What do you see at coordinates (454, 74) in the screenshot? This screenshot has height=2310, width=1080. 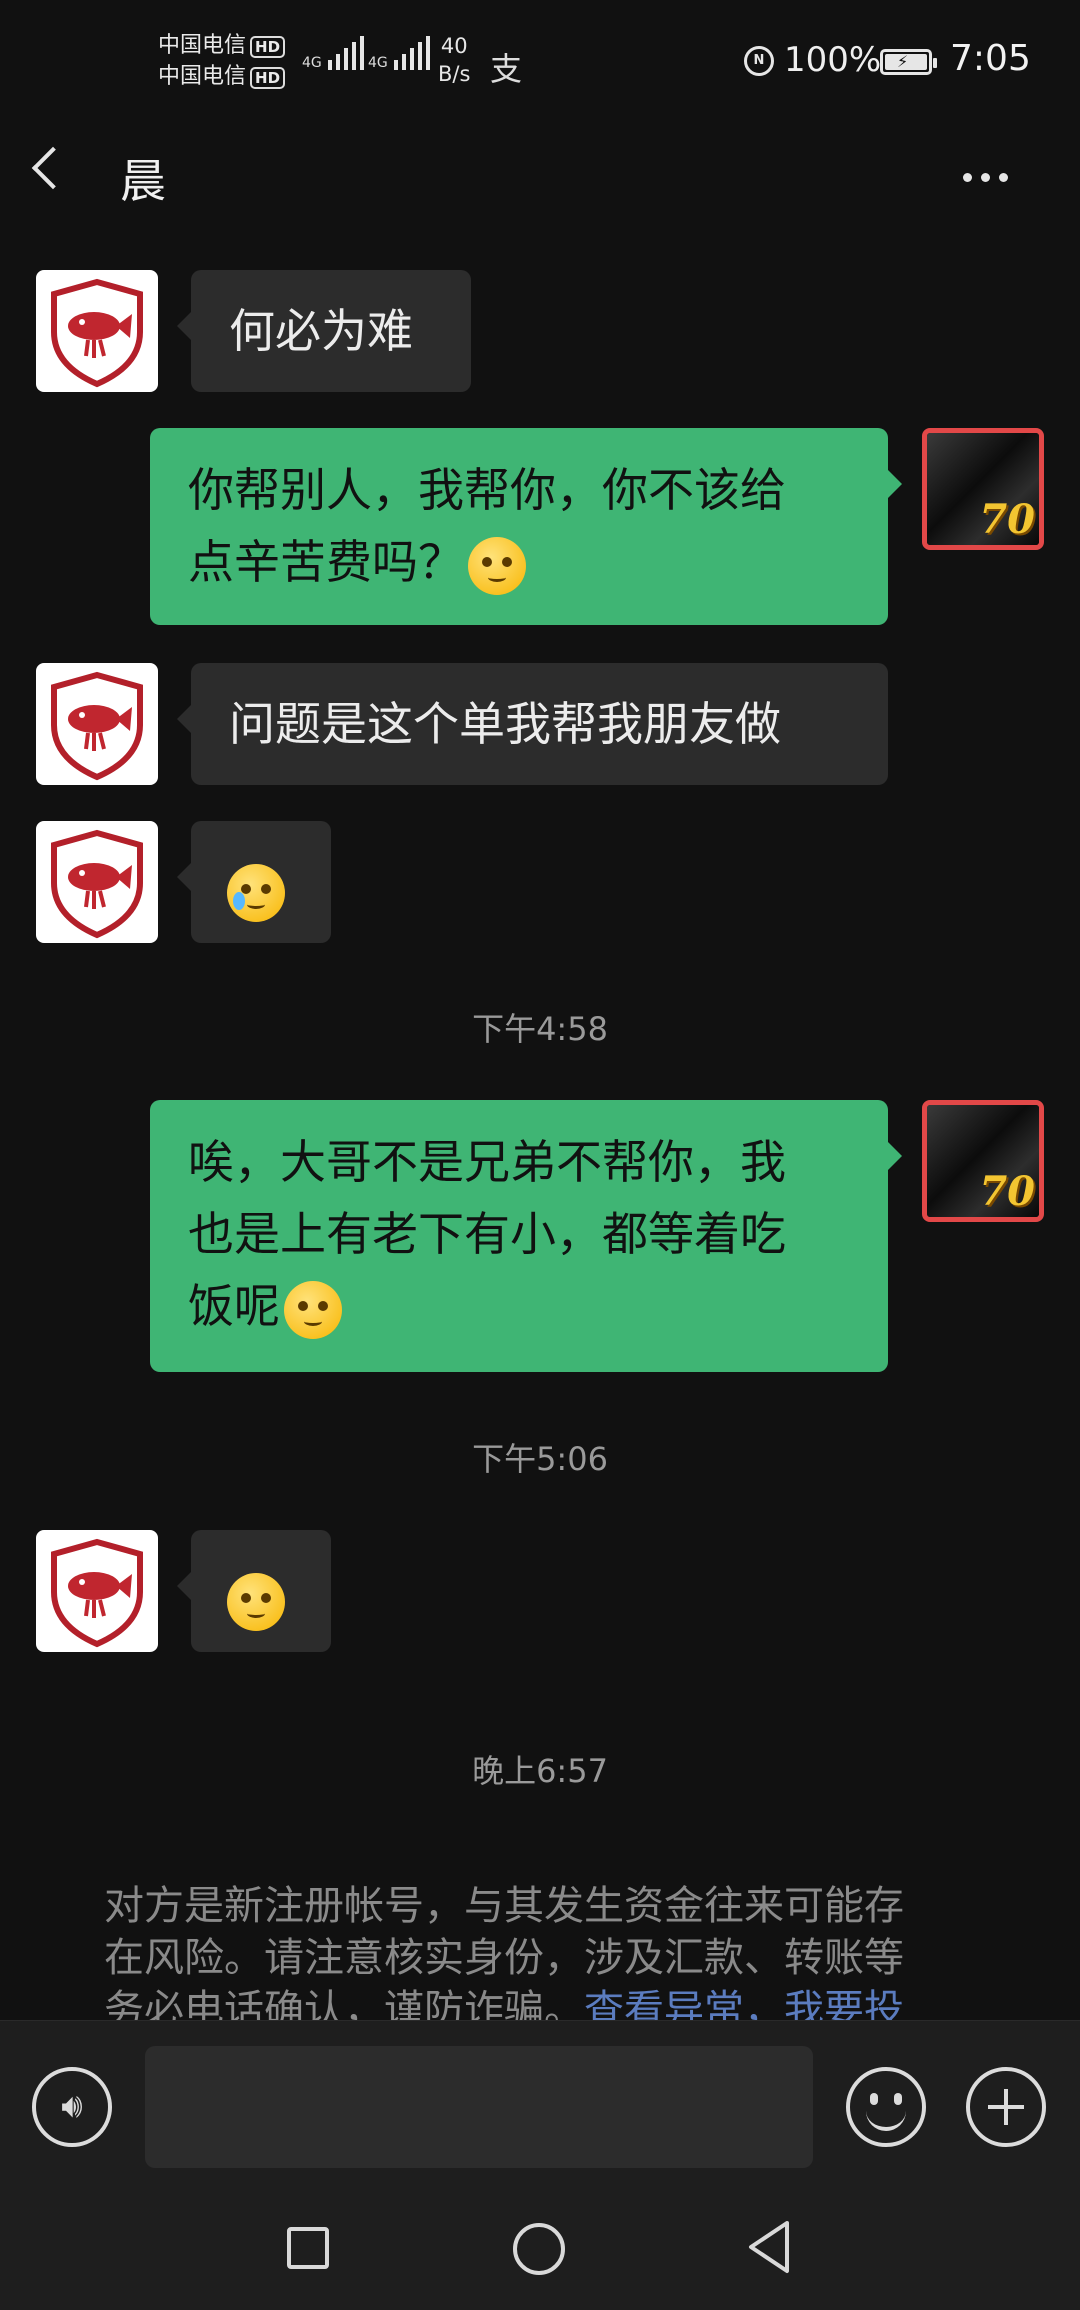 I see `network-speed-unit: B/s` at bounding box center [454, 74].